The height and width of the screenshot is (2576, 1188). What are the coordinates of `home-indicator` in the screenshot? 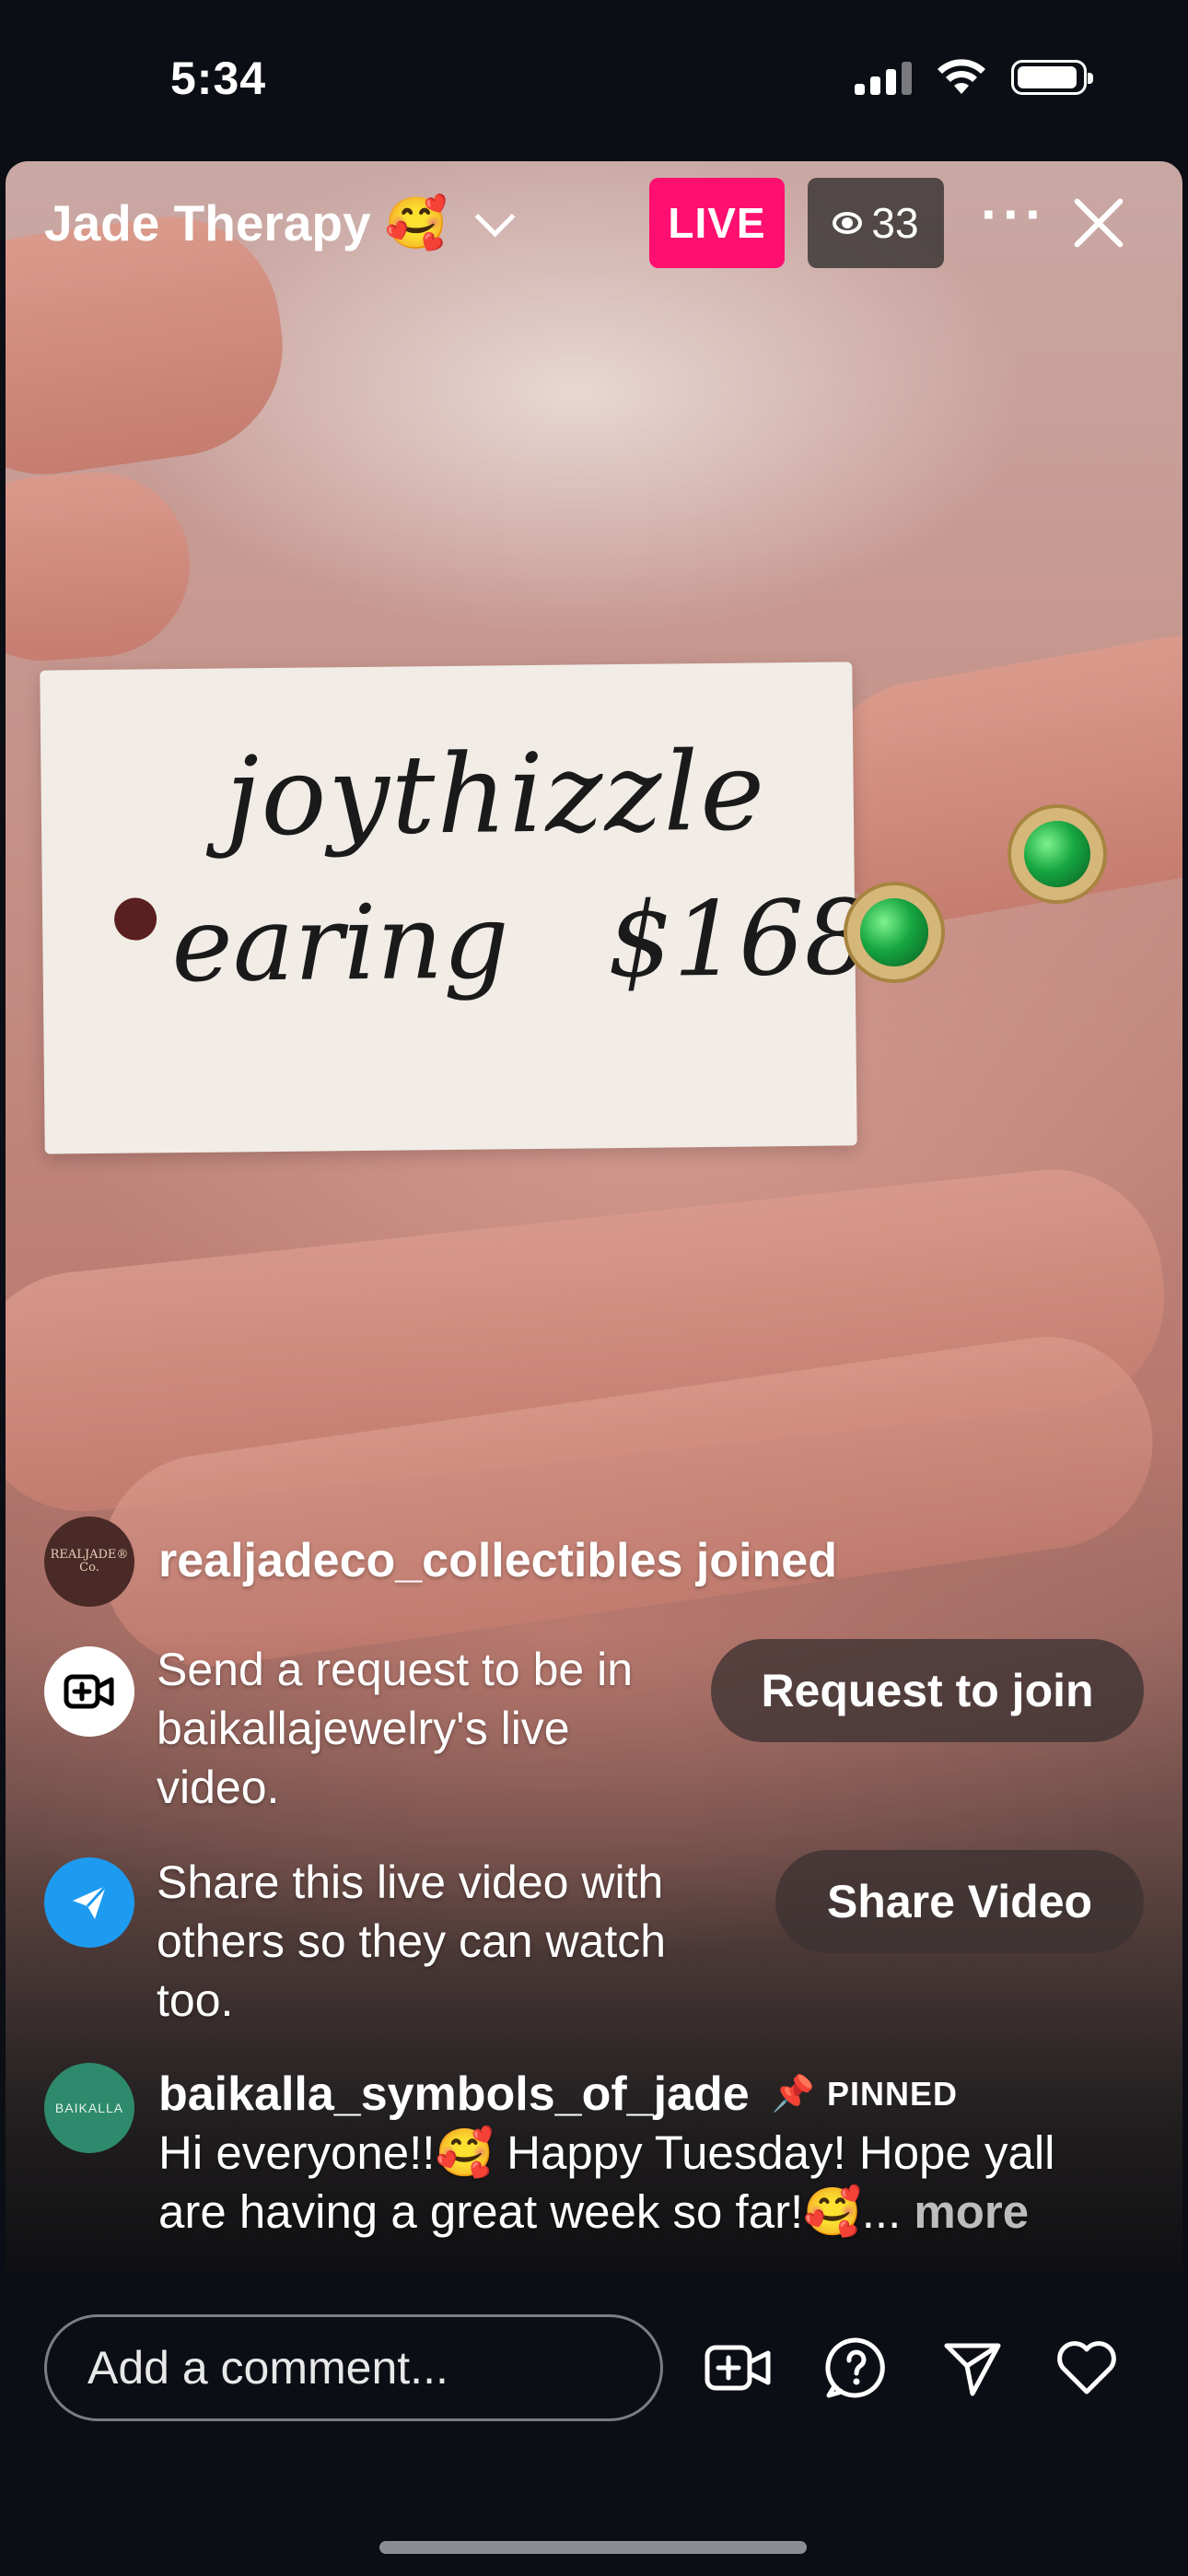 It's located at (593, 2547).